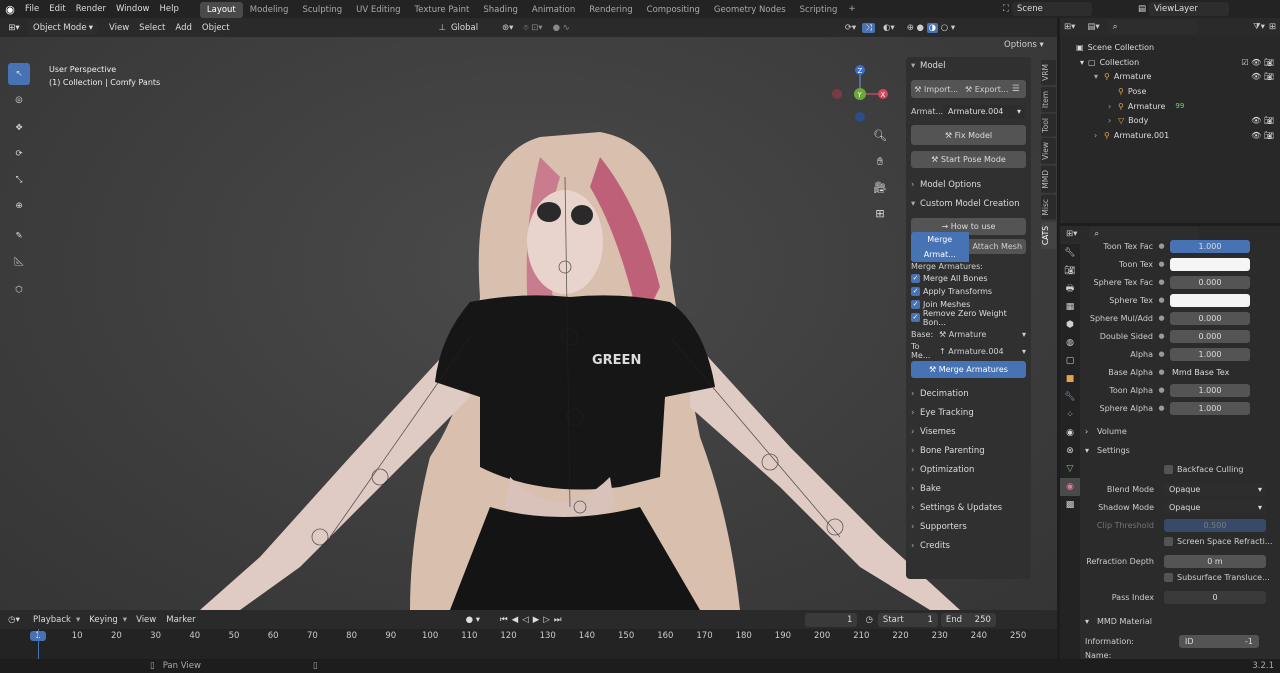  I want to click on timeline-menu-view: View, so click(146, 620).